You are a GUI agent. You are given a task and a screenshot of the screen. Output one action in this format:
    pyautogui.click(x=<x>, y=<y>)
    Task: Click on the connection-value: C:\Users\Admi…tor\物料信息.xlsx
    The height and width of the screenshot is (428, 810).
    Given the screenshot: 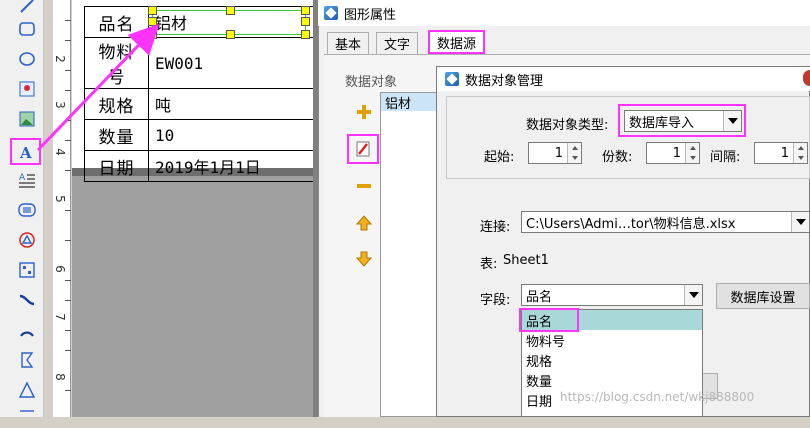 What is the action you would take?
    pyautogui.click(x=631, y=224)
    